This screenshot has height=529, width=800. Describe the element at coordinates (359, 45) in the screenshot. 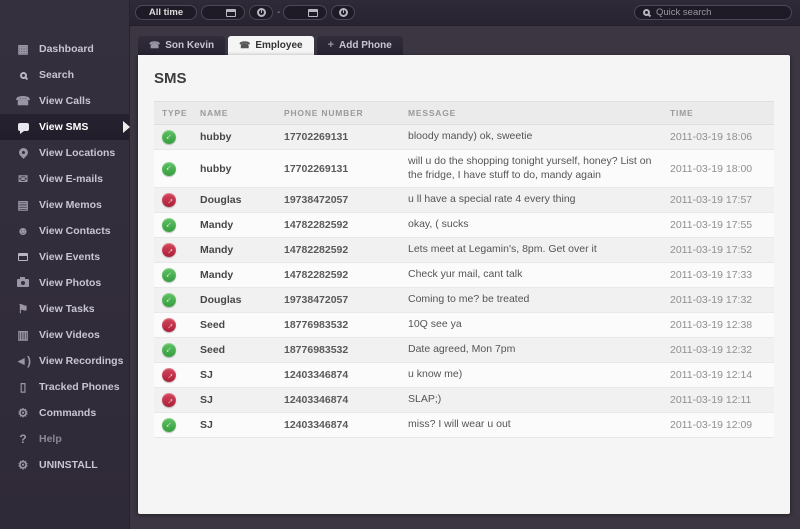

I see `tab-add-phone: + Add Phone` at that location.